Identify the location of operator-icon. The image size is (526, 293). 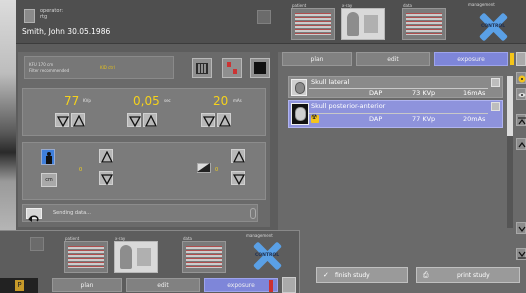
(29, 16).